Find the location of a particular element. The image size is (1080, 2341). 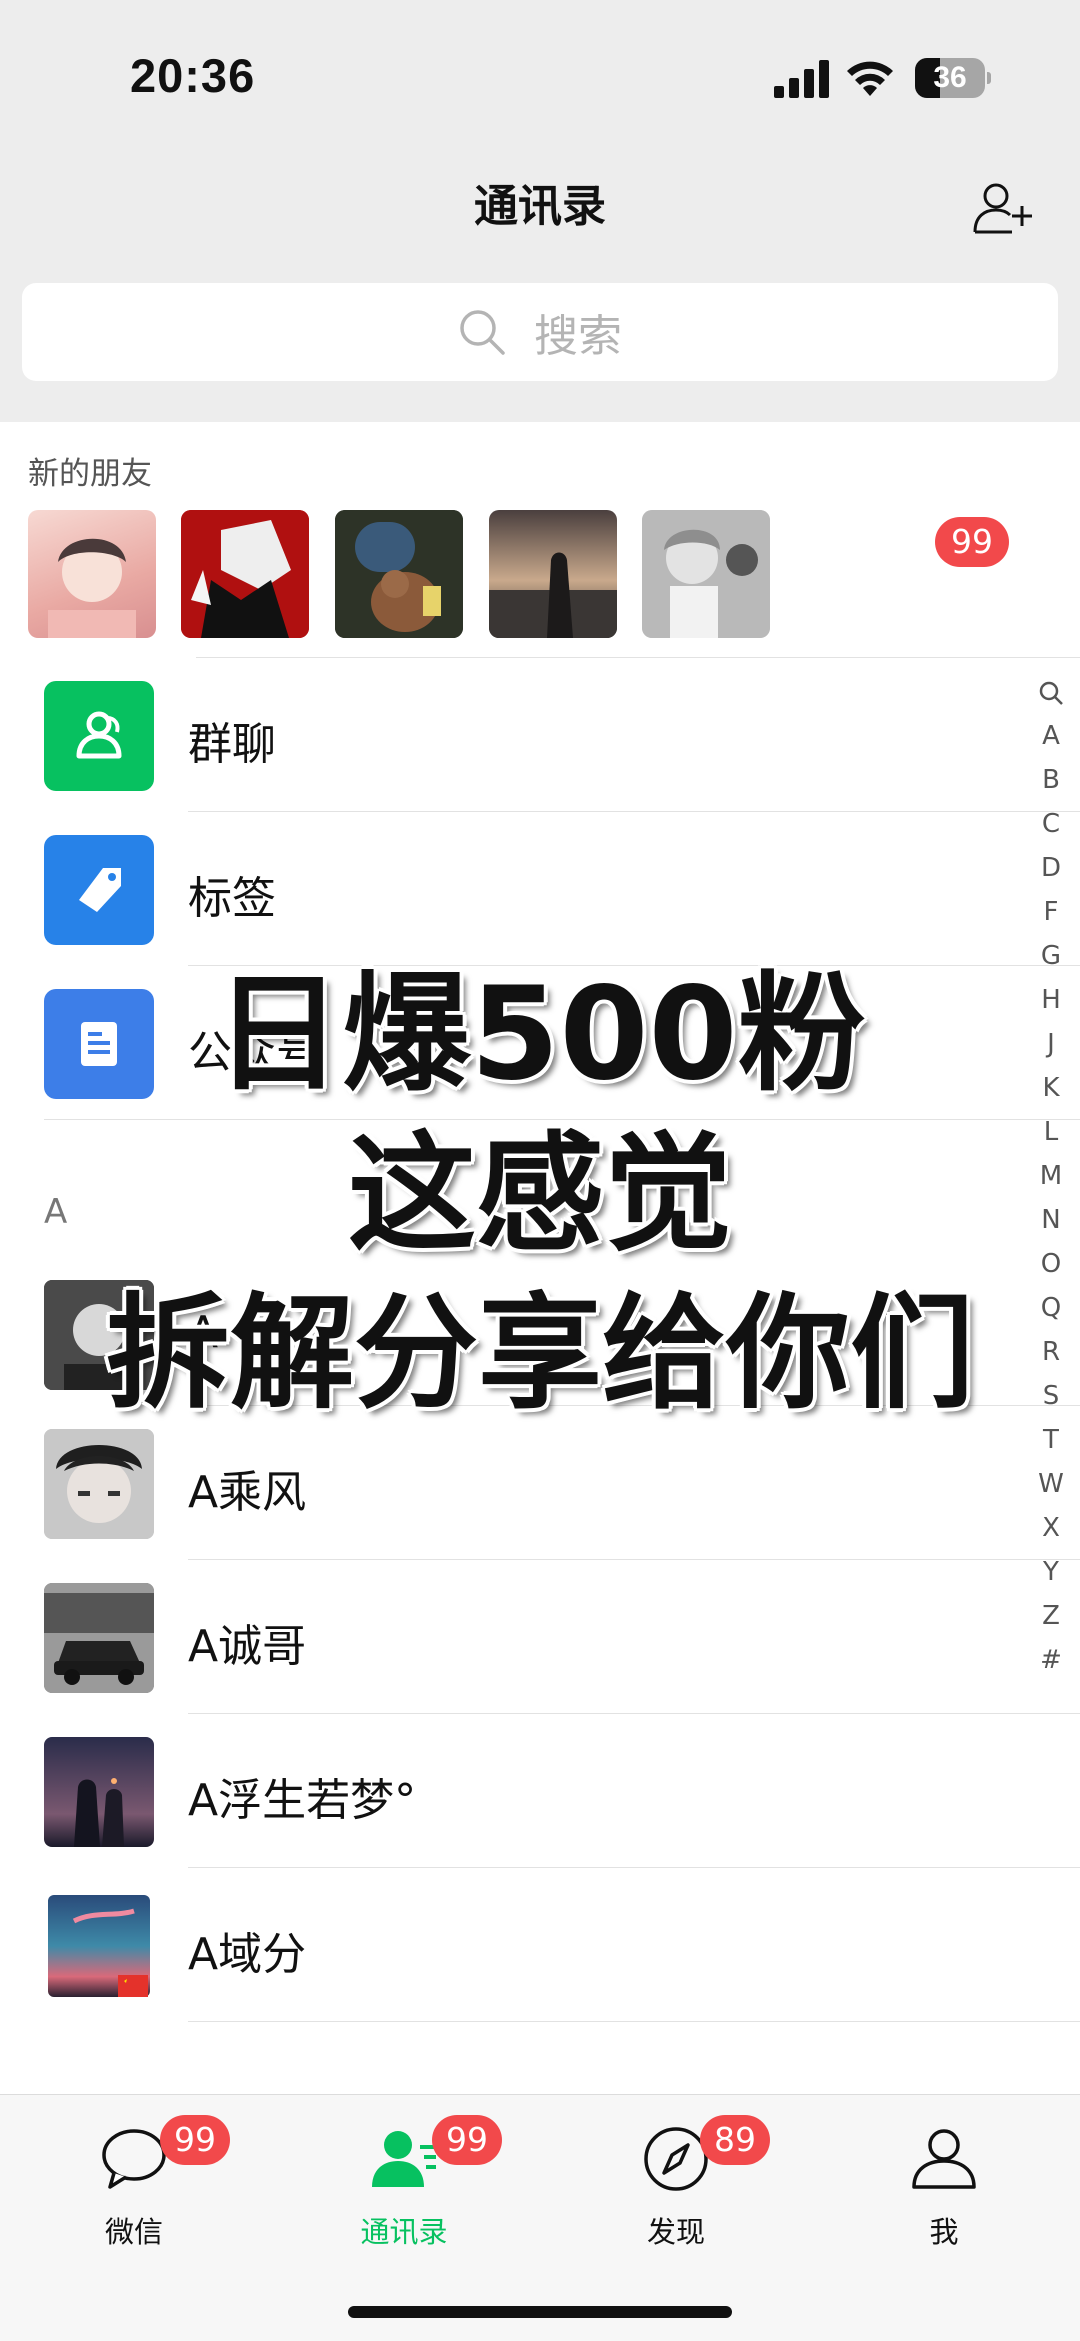

index-letter: G is located at coordinates (1051, 956).